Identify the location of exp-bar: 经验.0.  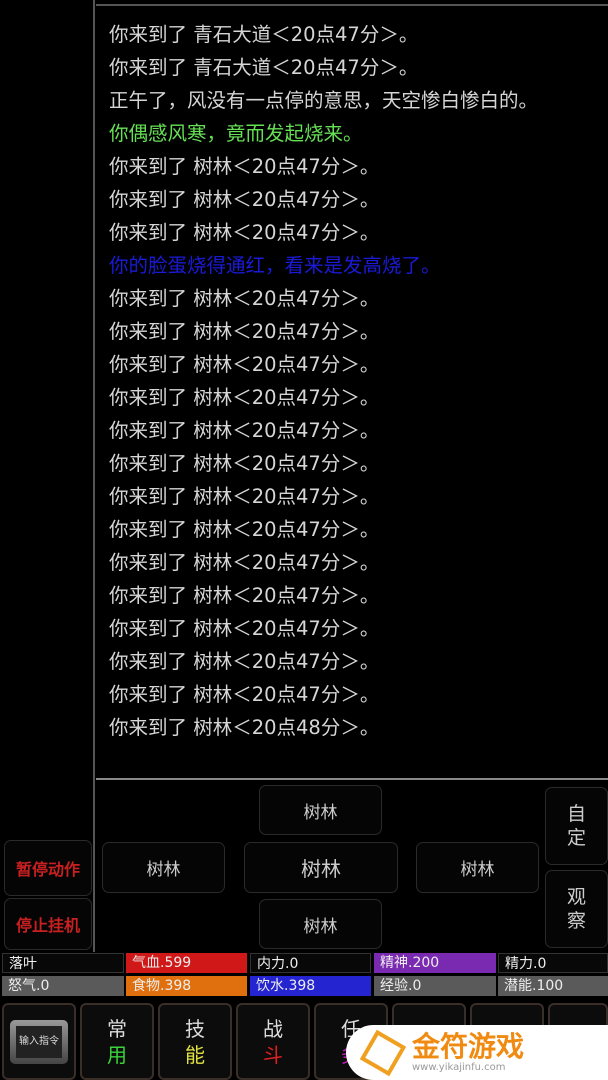
(435, 986).